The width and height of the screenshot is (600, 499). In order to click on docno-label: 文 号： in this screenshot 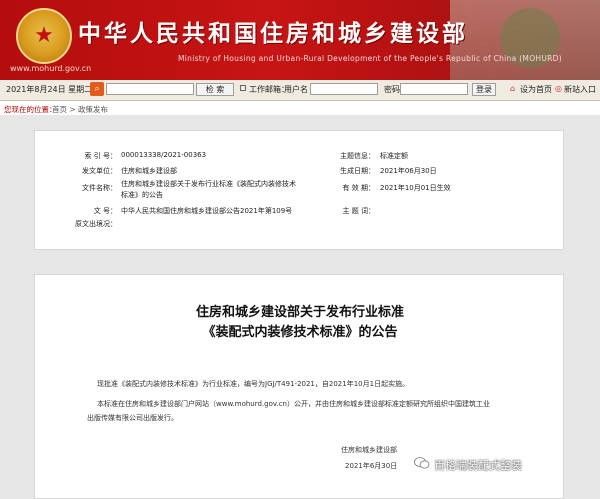, I will do `click(105, 211)`.